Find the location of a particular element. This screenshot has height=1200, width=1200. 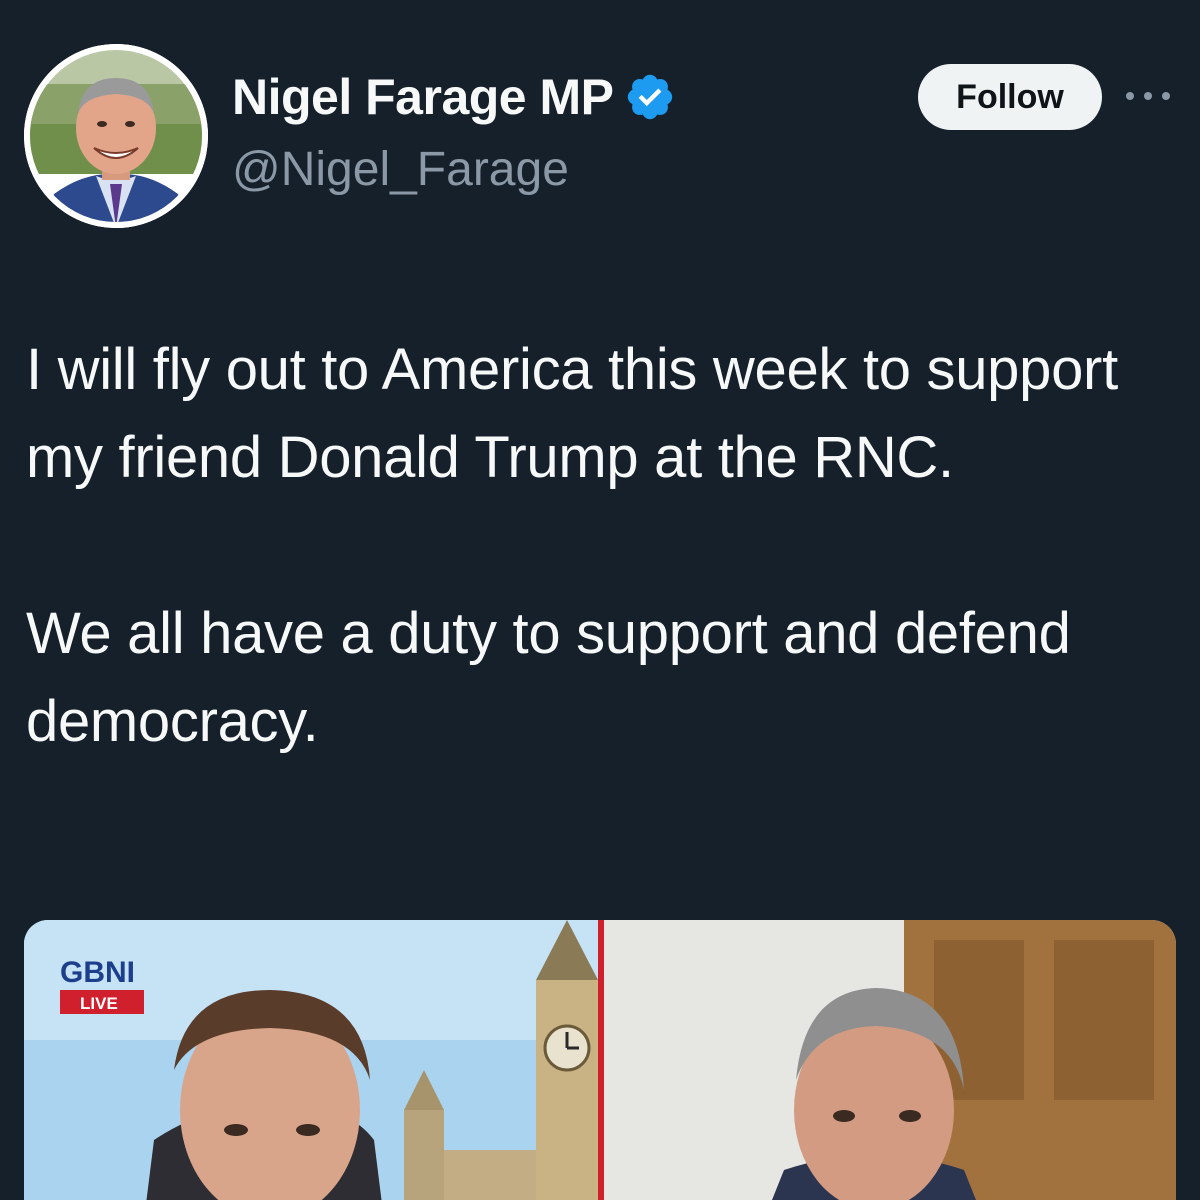

profile-photo is located at coordinates (116, 136).